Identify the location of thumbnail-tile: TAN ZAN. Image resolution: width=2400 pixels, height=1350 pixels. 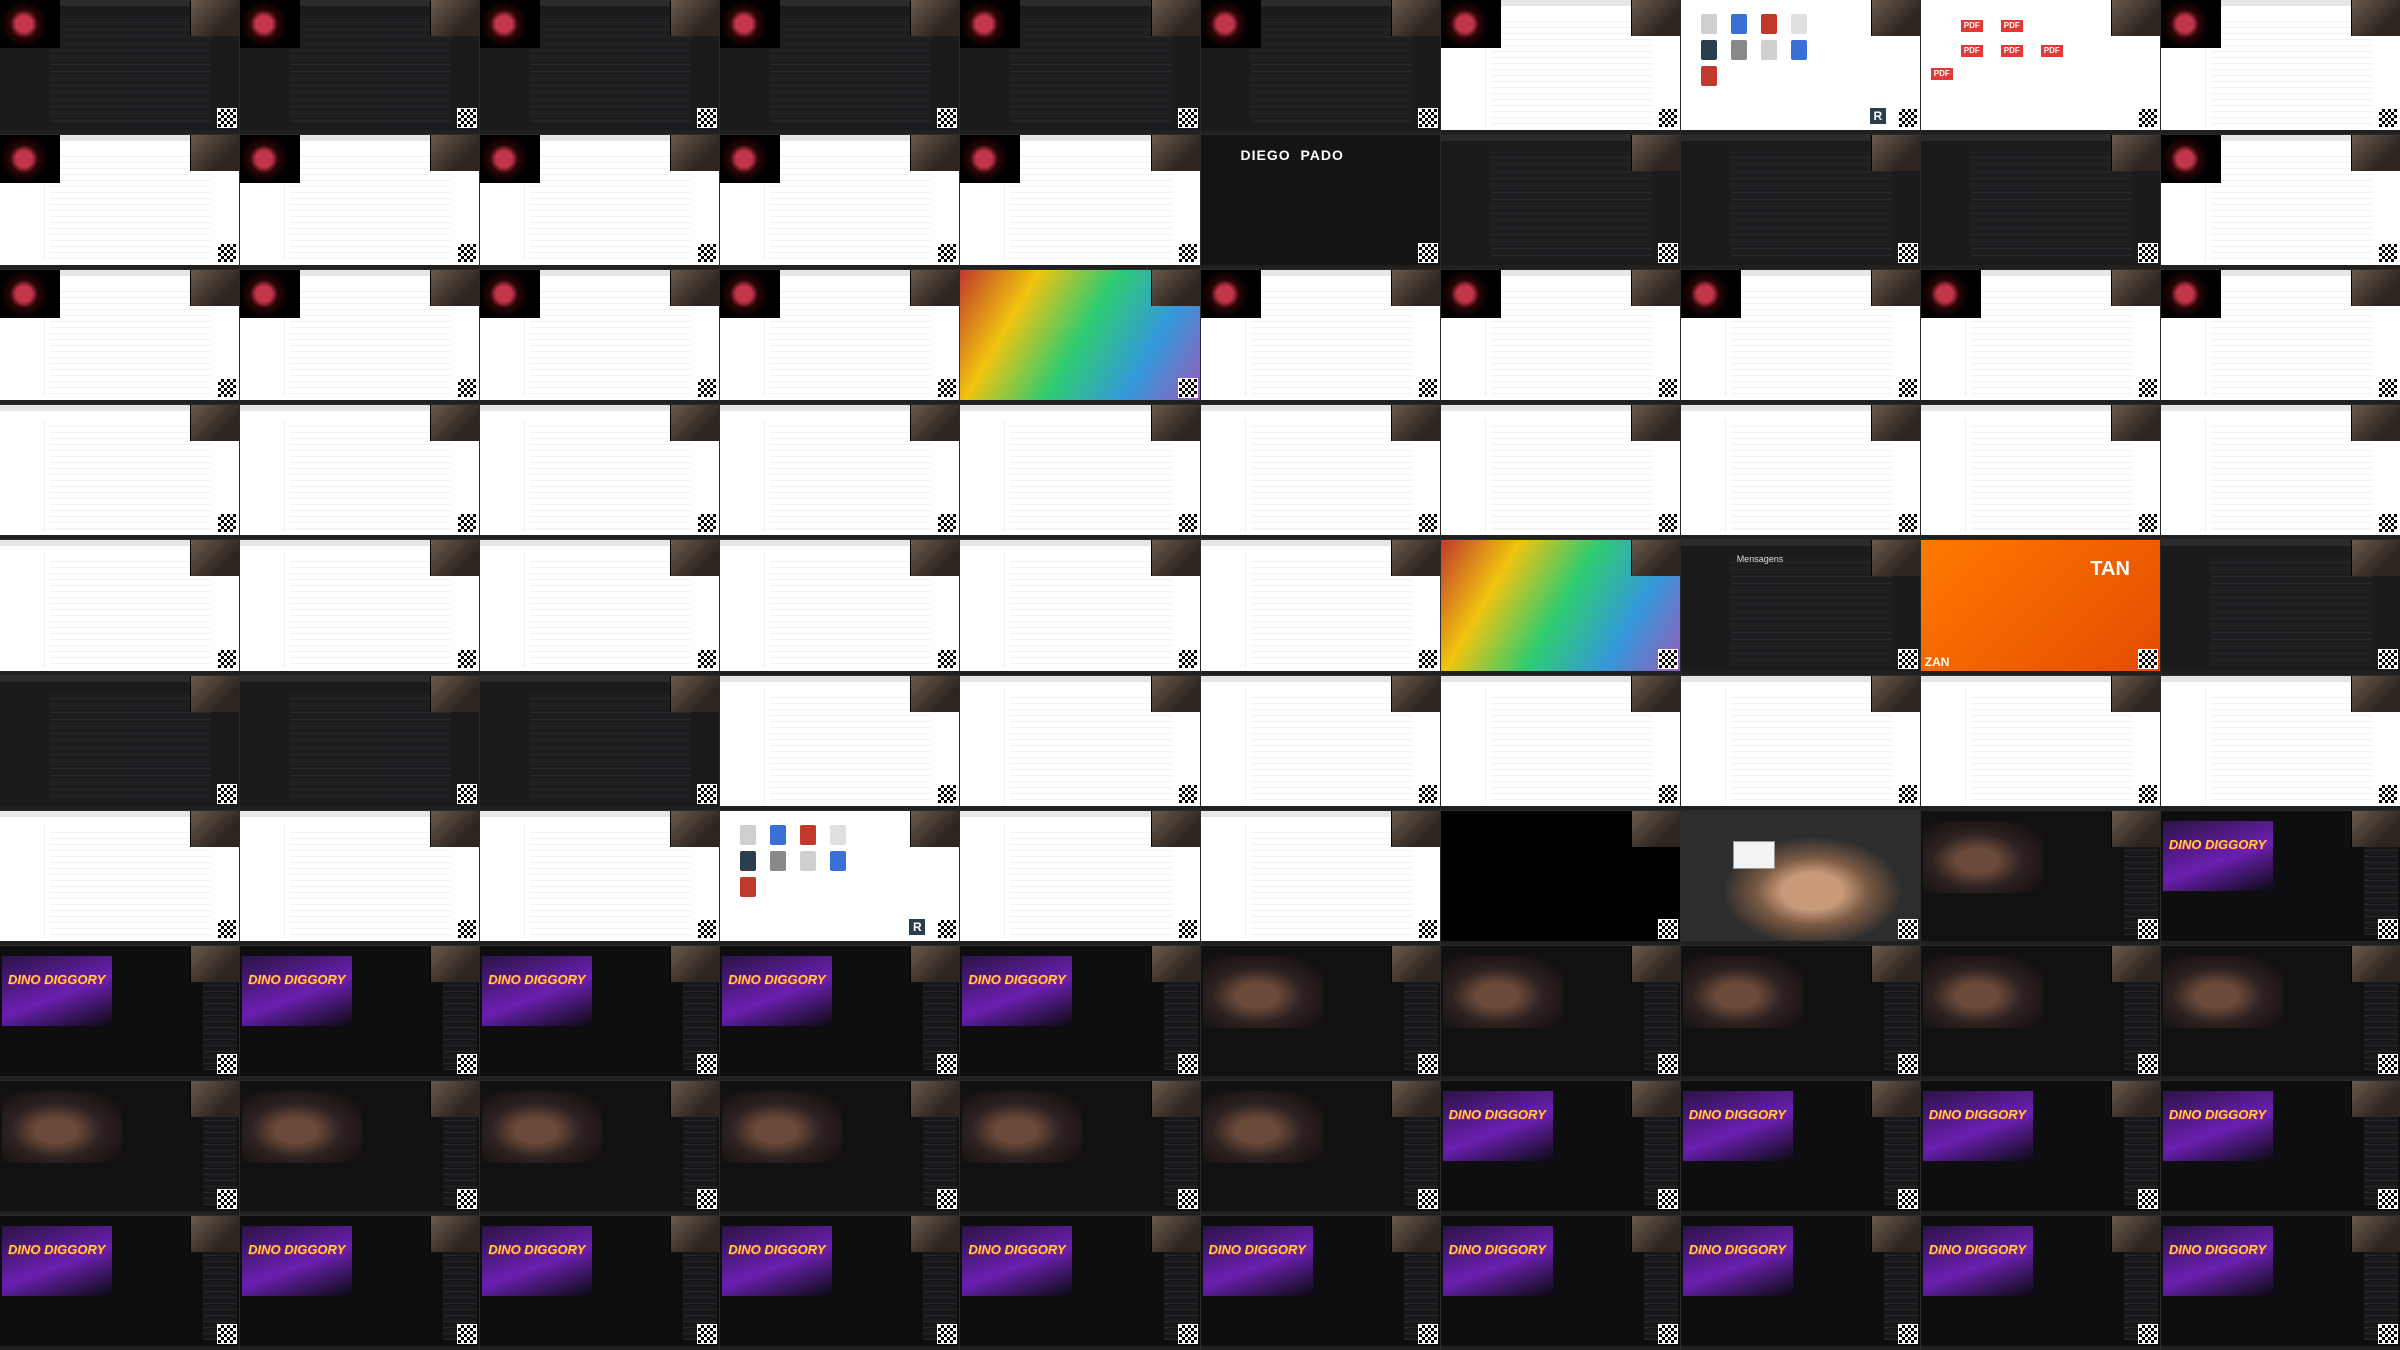
(2040, 607).